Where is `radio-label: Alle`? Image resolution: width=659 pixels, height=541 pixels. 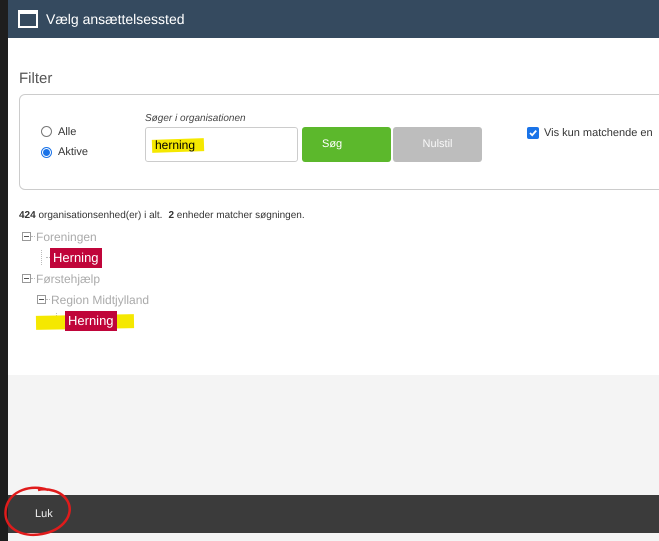
radio-label: Alle is located at coordinates (67, 132).